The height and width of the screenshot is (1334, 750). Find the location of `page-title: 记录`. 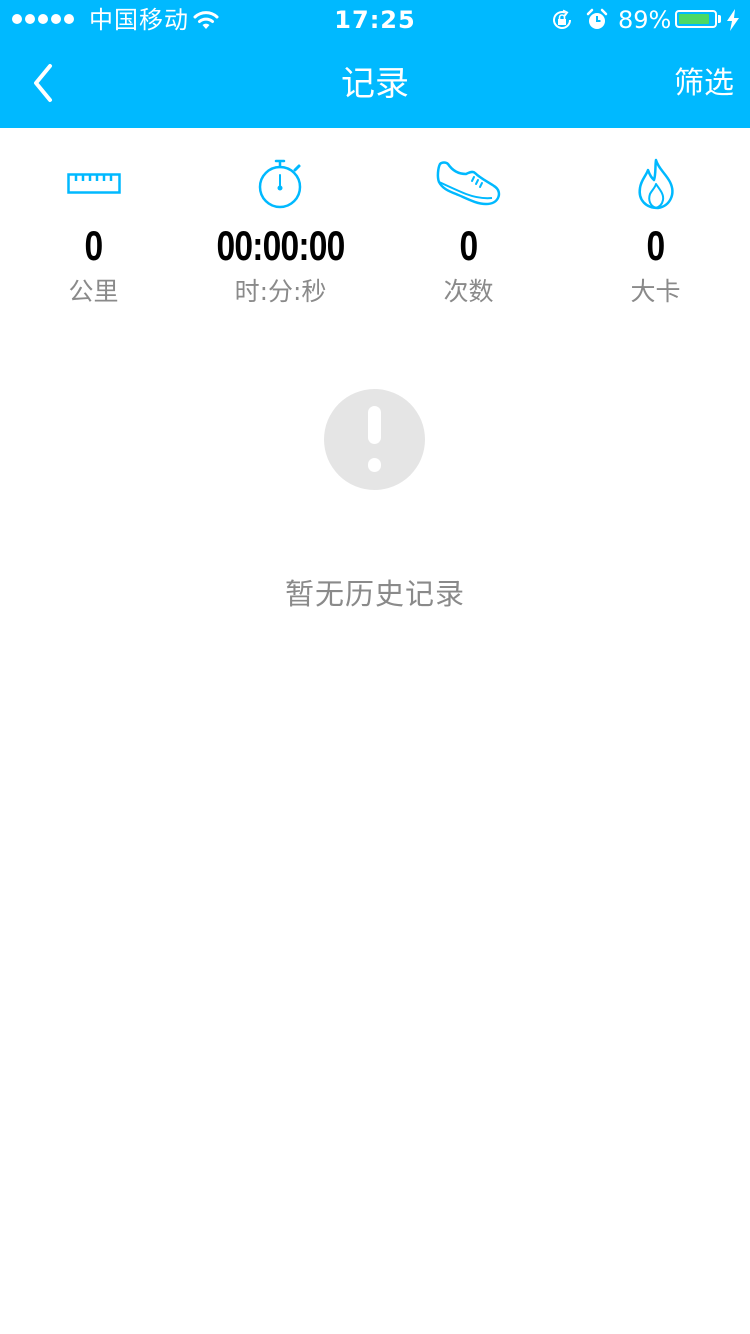

page-title: 记录 is located at coordinates (375, 84).